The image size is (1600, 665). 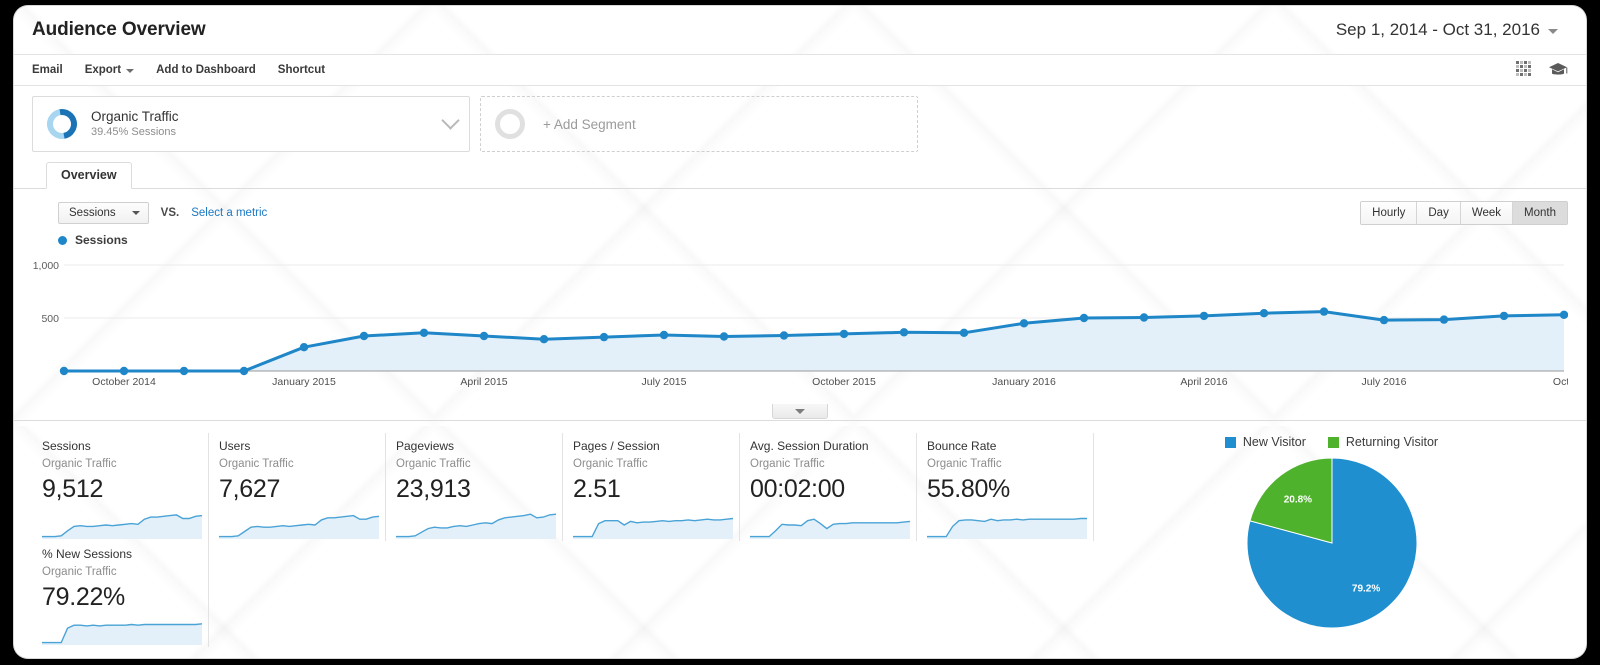 What do you see at coordinates (1382, 442) in the screenshot?
I see `pie-legend-returning-visitor: Returning Visitor` at bounding box center [1382, 442].